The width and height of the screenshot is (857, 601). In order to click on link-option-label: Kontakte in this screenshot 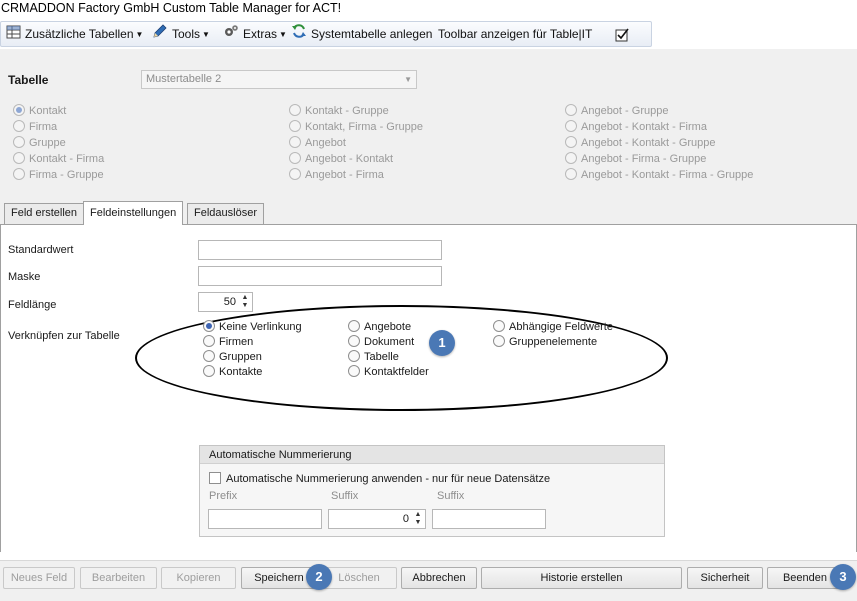, I will do `click(241, 372)`.